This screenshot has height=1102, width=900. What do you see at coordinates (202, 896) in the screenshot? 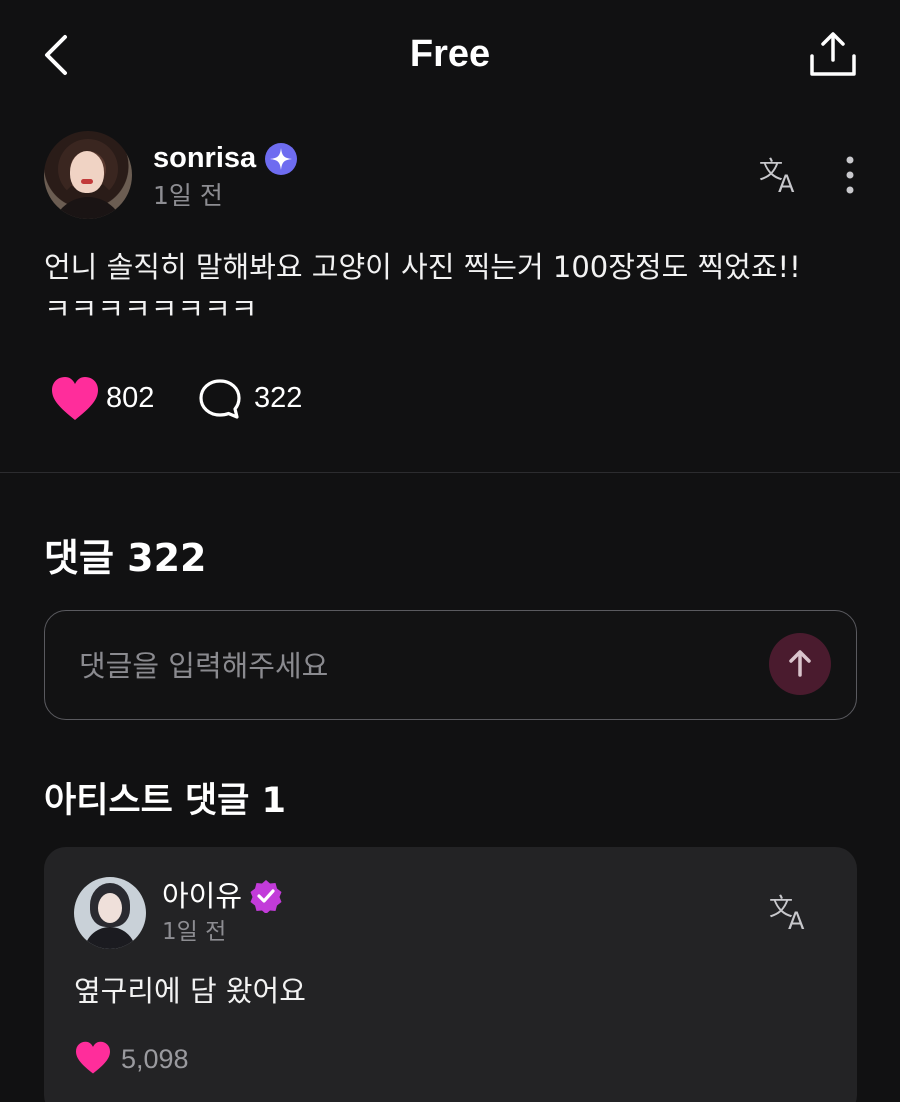
I see `artist-name: 아이유` at bounding box center [202, 896].